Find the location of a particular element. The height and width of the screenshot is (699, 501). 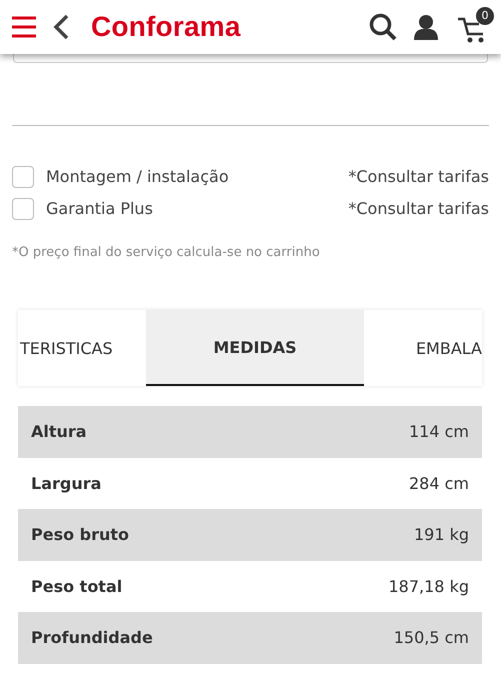

search-icon is located at coordinates (383, 27).